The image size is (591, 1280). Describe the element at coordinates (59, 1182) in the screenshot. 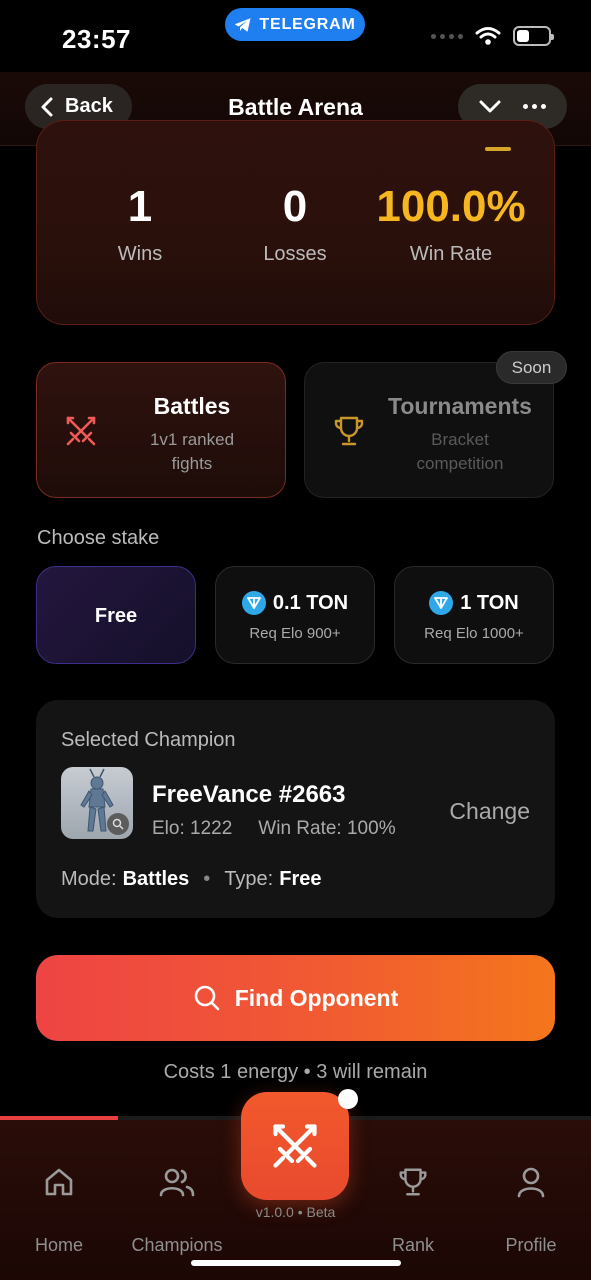

I see `home-icon` at that location.